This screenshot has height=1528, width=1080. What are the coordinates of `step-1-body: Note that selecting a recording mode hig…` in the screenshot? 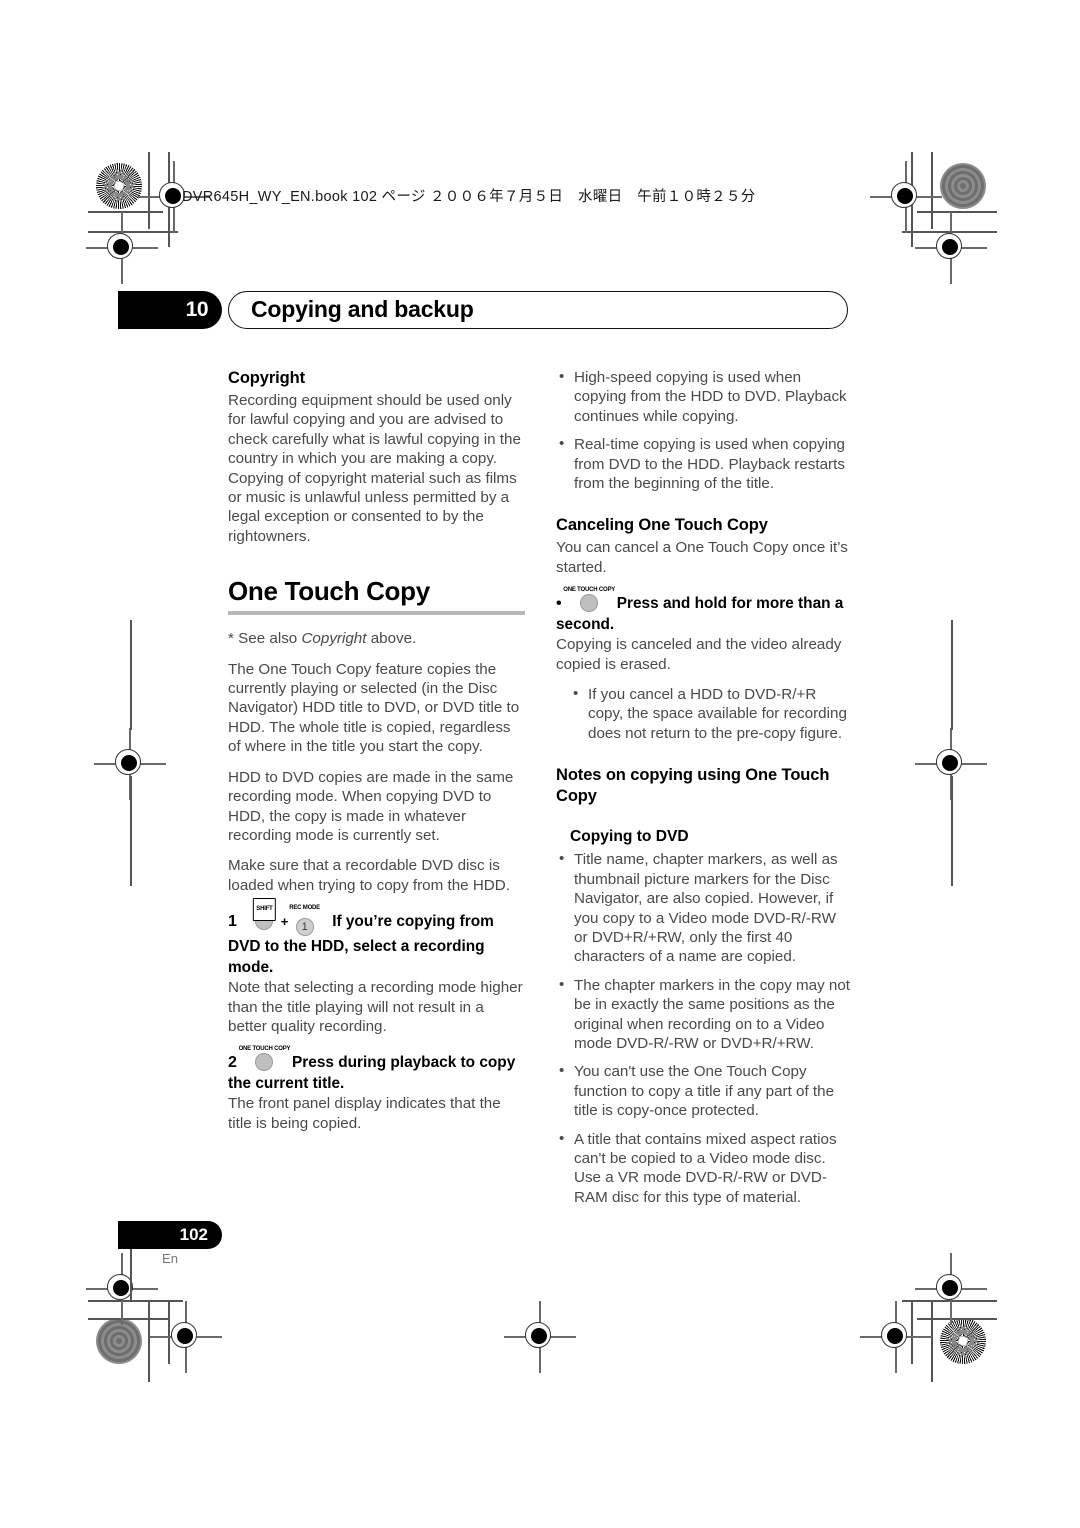 It's located at (375, 1007).